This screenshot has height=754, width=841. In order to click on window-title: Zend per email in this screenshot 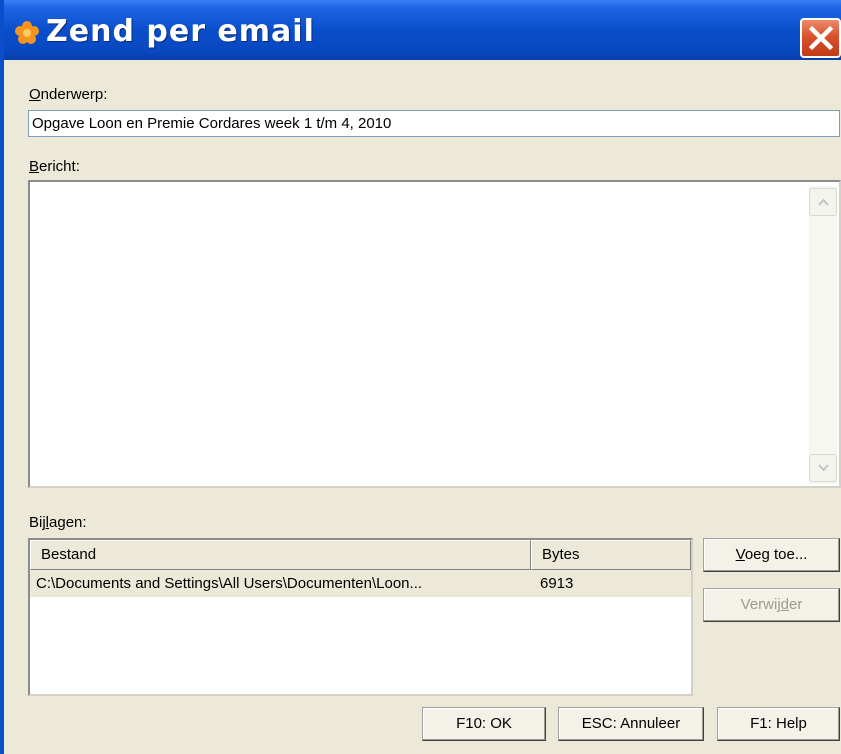, I will do `click(180, 31)`.